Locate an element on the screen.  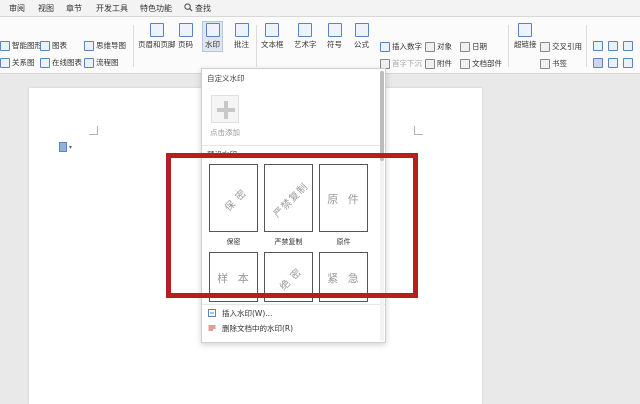
tab-review: 审阅 is located at coordinates (17, 8).